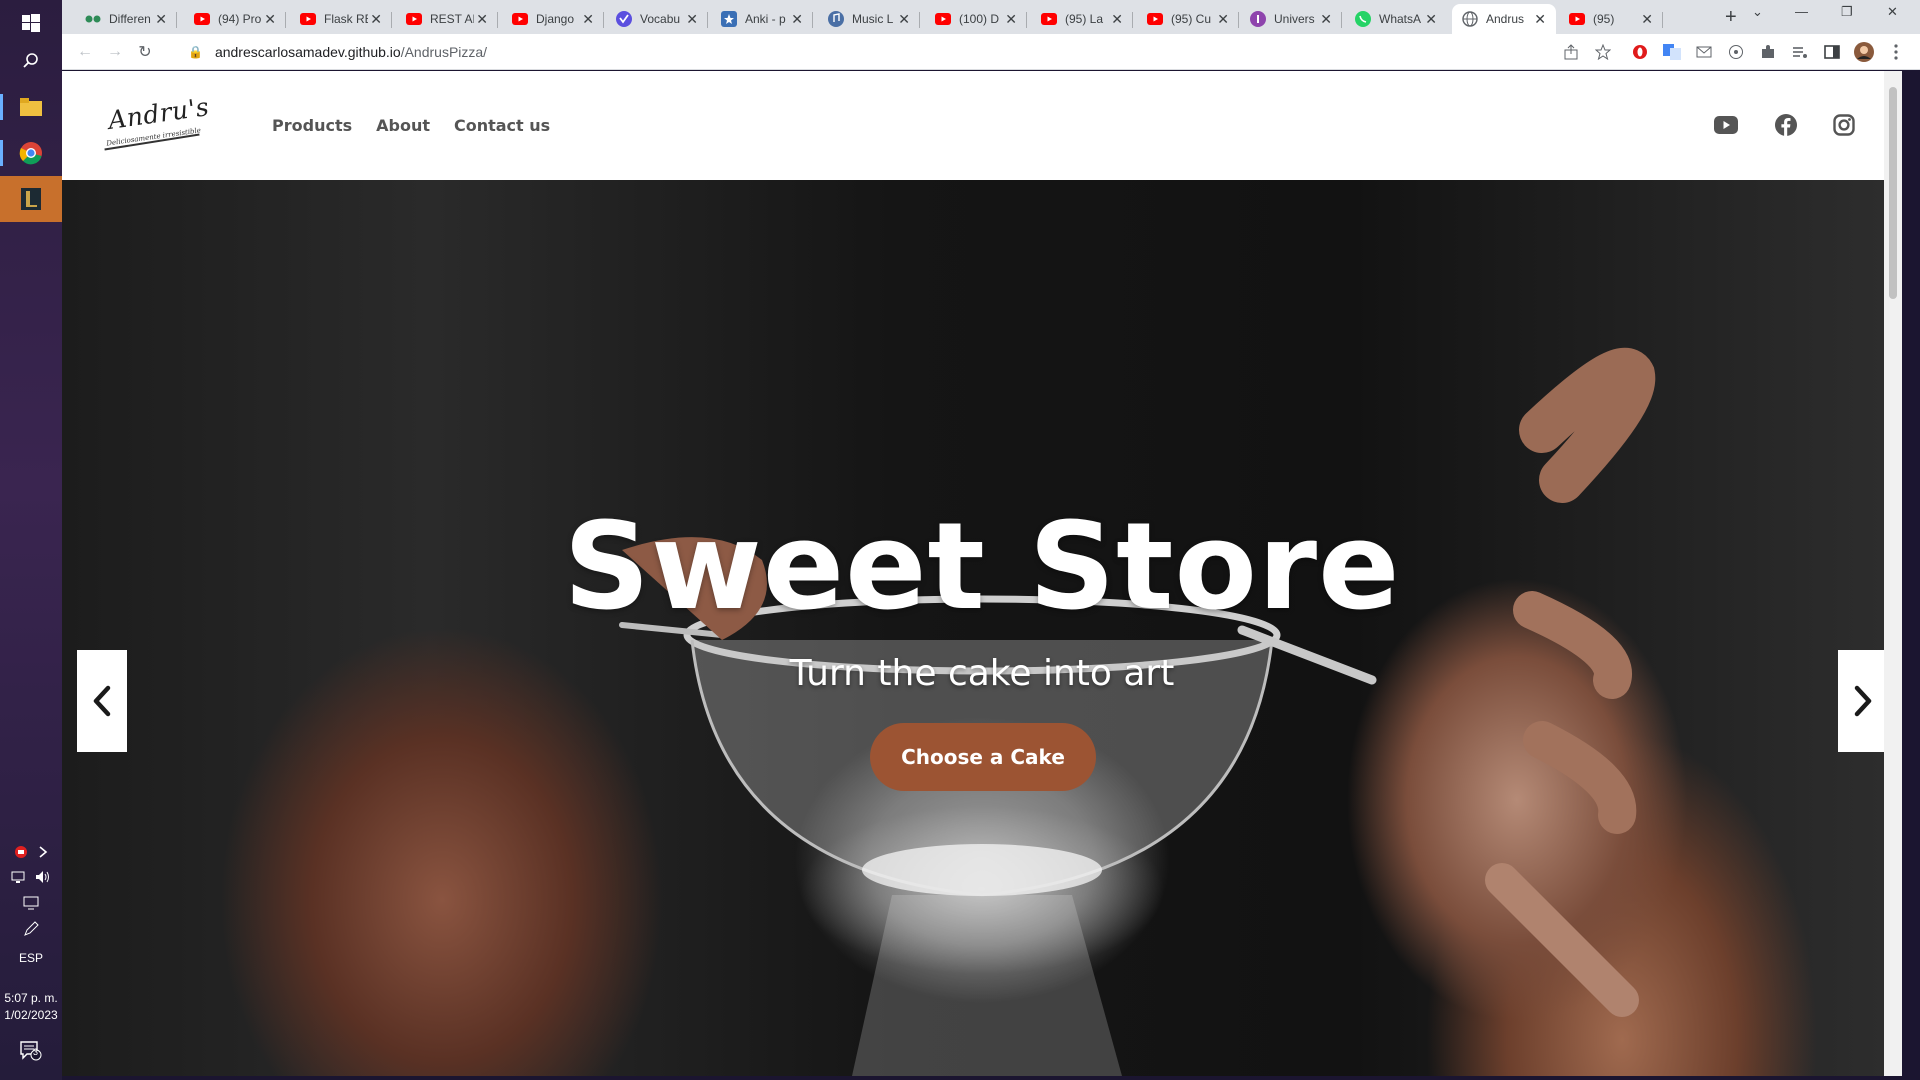  Describe the element at coordinates (762, 19) in the screenshot. I see `browser-tab: Anki - p ✕` at that location.